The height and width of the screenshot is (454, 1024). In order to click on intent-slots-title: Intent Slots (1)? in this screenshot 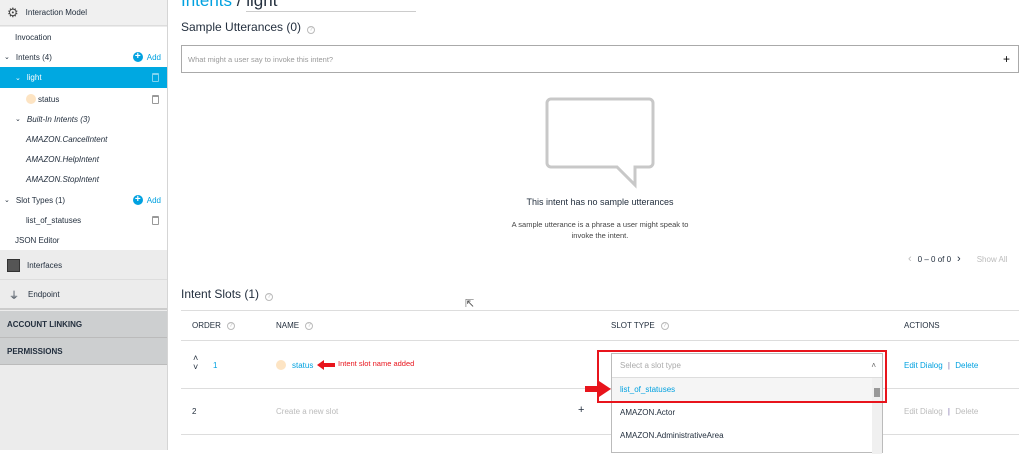, I will do `click(227, 294)`.